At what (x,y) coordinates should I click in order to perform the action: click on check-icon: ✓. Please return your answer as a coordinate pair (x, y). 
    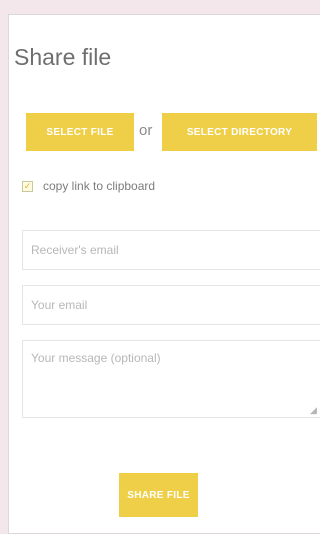
    Looking at the image, I should click on (27, 185).